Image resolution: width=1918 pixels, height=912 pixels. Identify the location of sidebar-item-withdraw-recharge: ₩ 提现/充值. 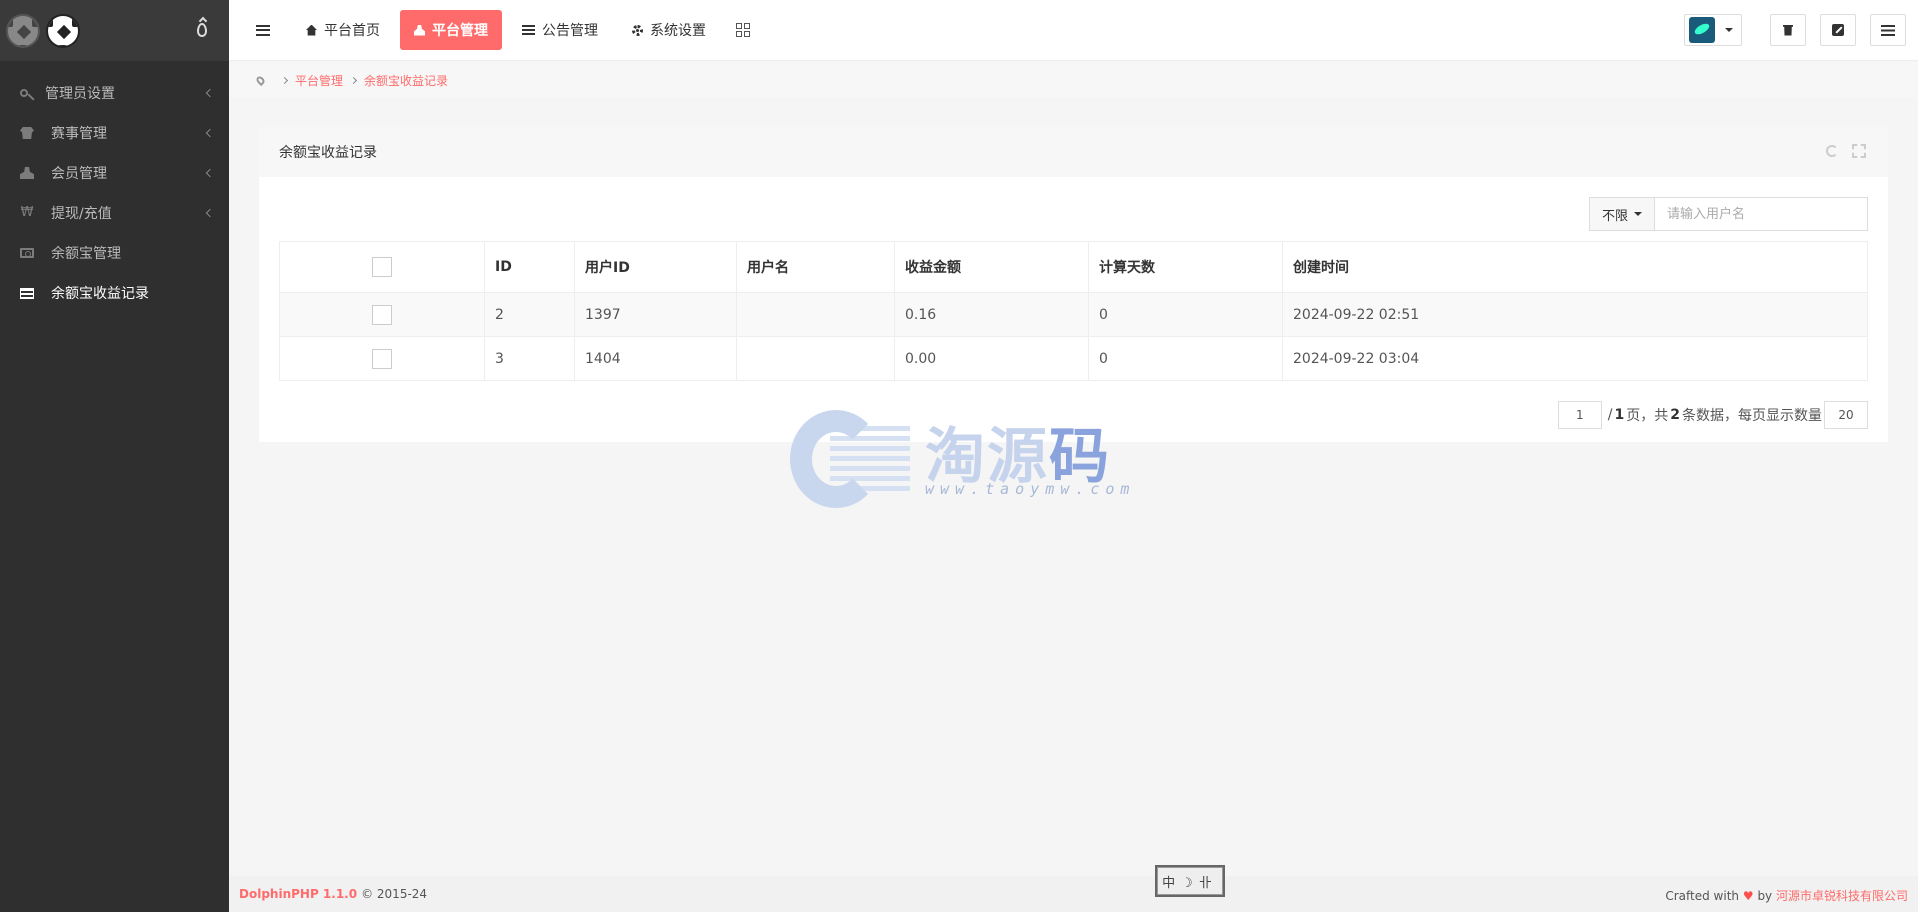
(114, 213).